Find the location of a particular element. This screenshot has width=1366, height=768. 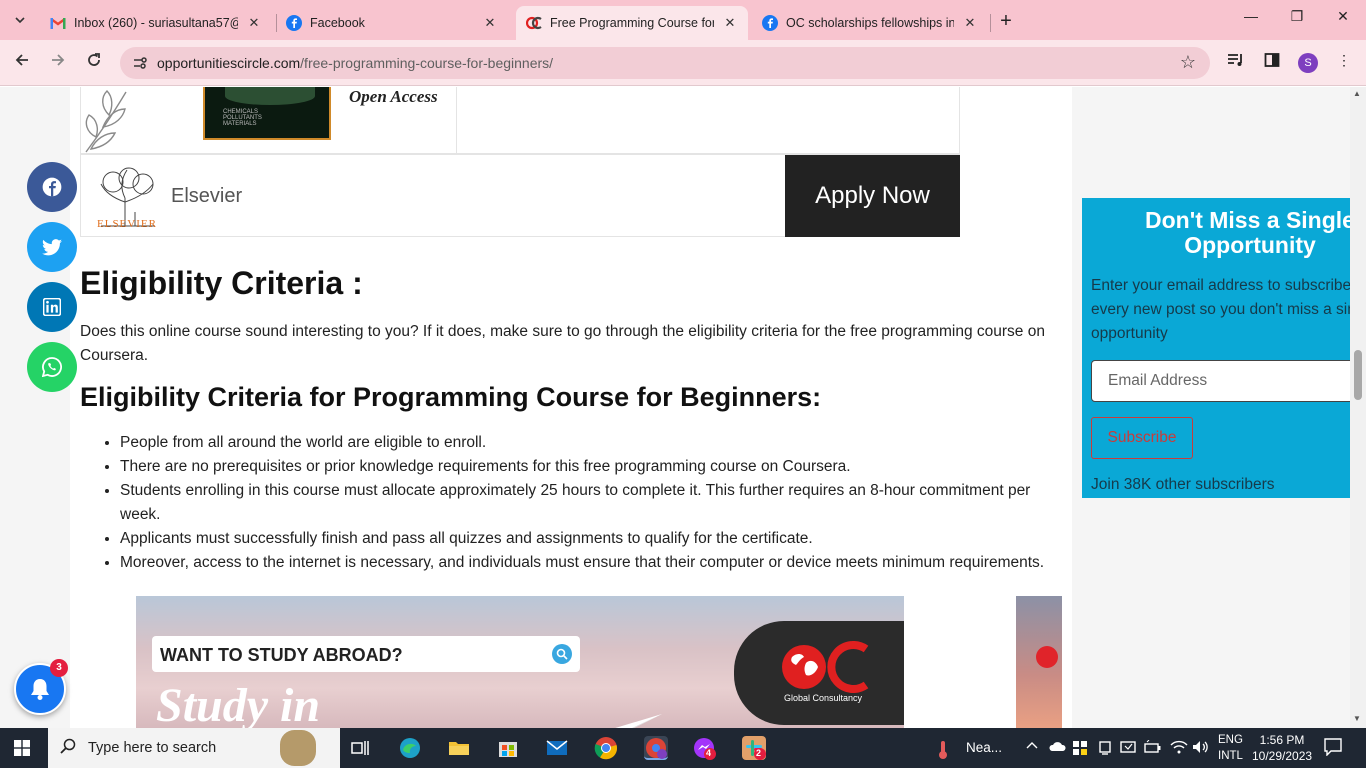

notification-center-icon is located at coordinates (1333, 748).